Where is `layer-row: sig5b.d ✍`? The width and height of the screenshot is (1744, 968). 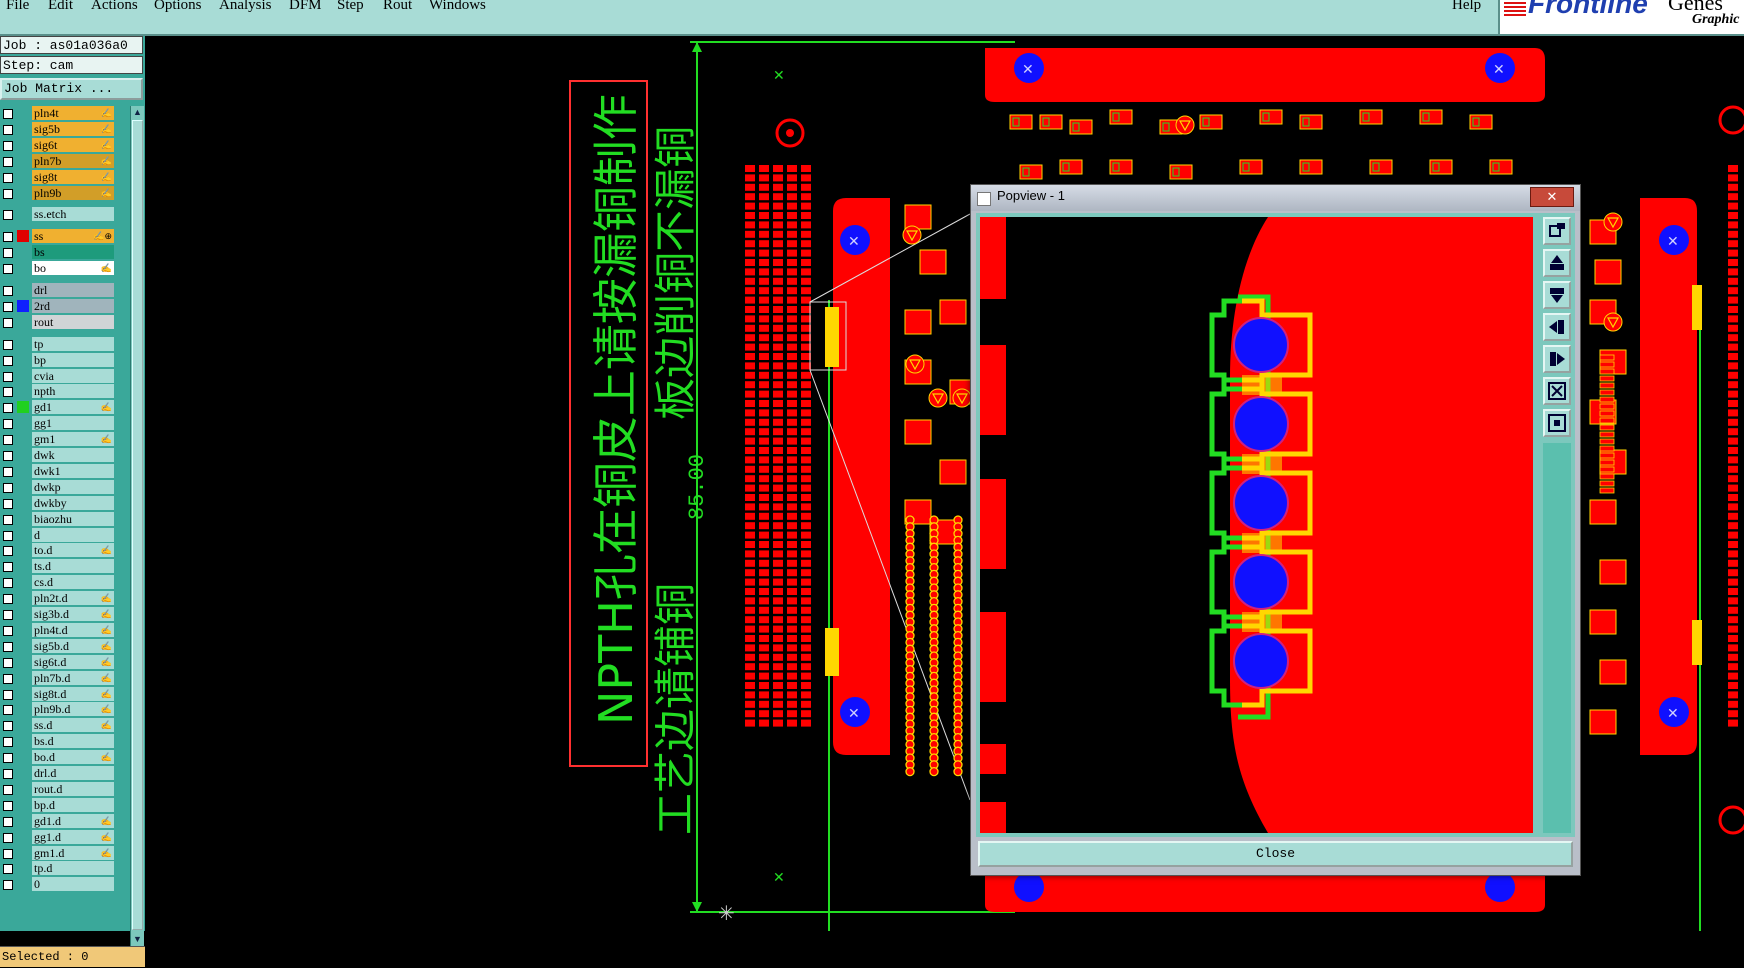
layer-row: sig5b.d ✍ is located at coordinates (64, 646).